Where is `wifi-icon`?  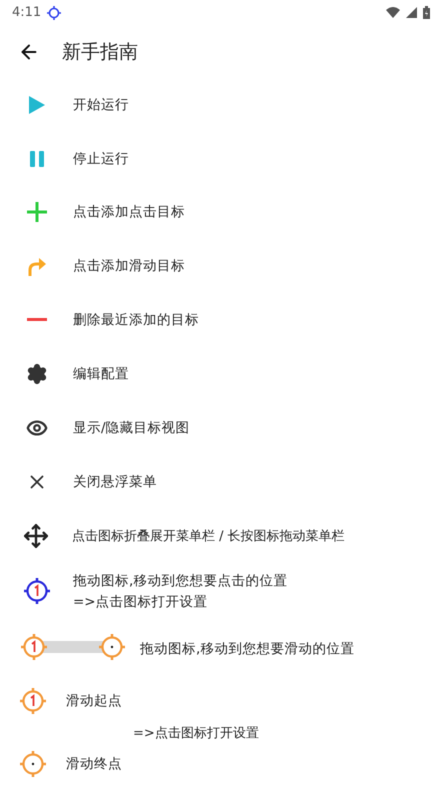 wifi-icon is located at coordinates (393, 12).